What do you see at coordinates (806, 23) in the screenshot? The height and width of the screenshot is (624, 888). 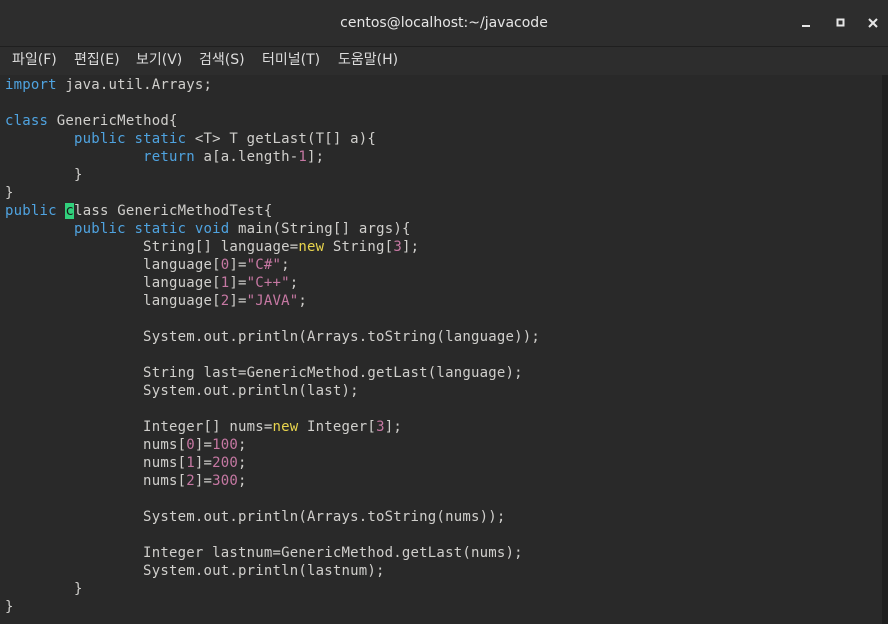 I see `minimize-button` at bounding box center [806, 23].